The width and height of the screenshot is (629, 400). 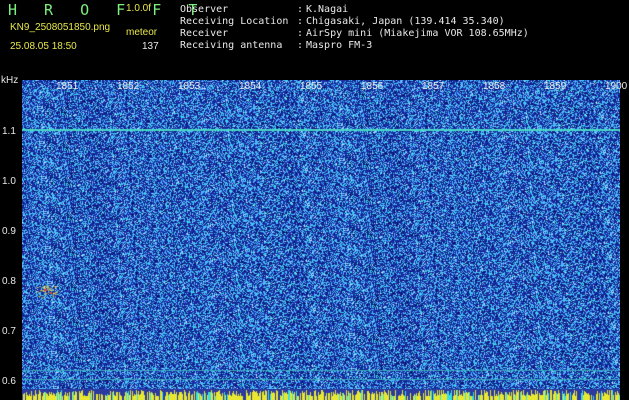 I want to click on app-version: 1.0.0f, so click(x=139, y=8).